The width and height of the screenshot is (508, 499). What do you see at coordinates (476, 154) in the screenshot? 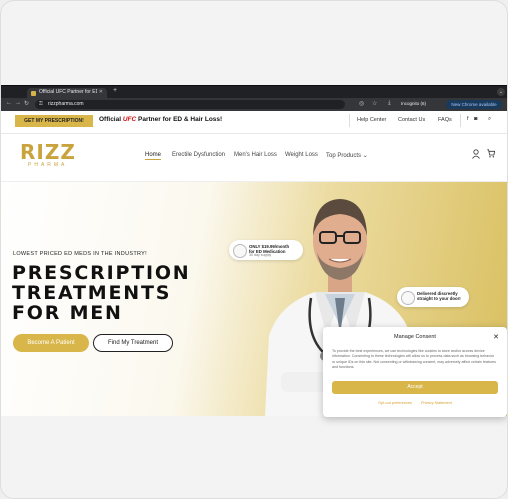
I see `account-icon` at bounding box center [476, 154].